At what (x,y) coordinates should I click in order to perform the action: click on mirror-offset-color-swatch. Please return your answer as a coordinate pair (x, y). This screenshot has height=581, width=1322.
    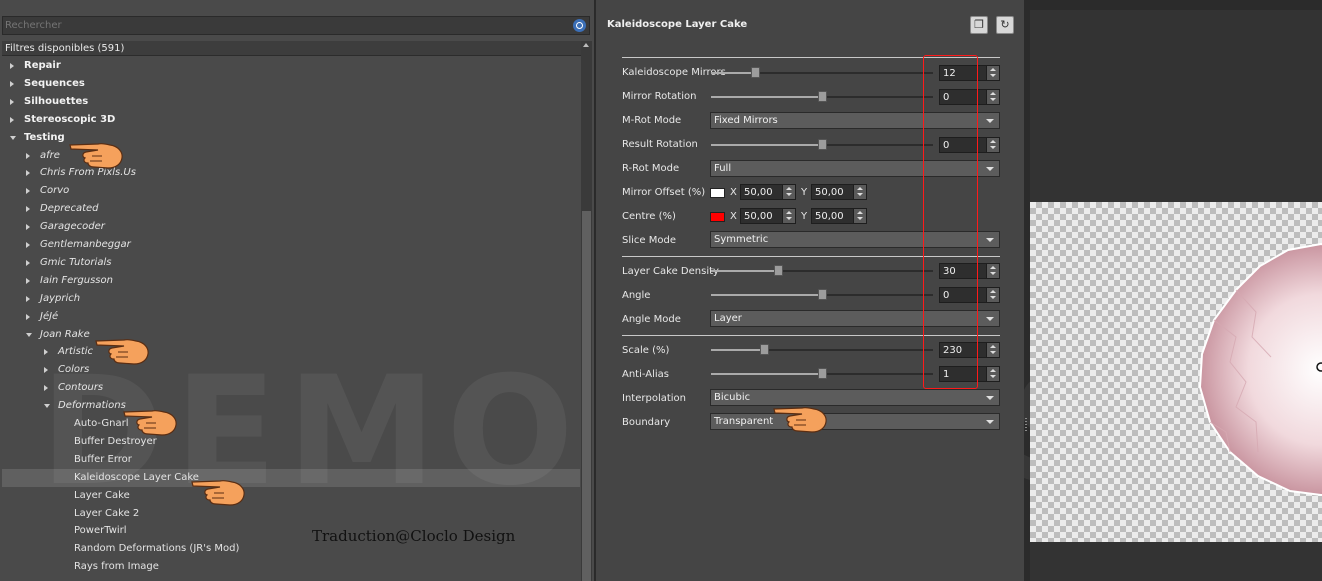
    Looking at the image, I should click on (717, 193).